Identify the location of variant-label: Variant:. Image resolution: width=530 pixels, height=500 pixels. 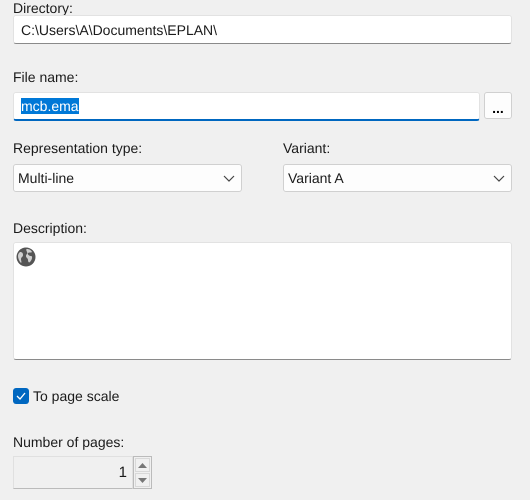
(306, 148).